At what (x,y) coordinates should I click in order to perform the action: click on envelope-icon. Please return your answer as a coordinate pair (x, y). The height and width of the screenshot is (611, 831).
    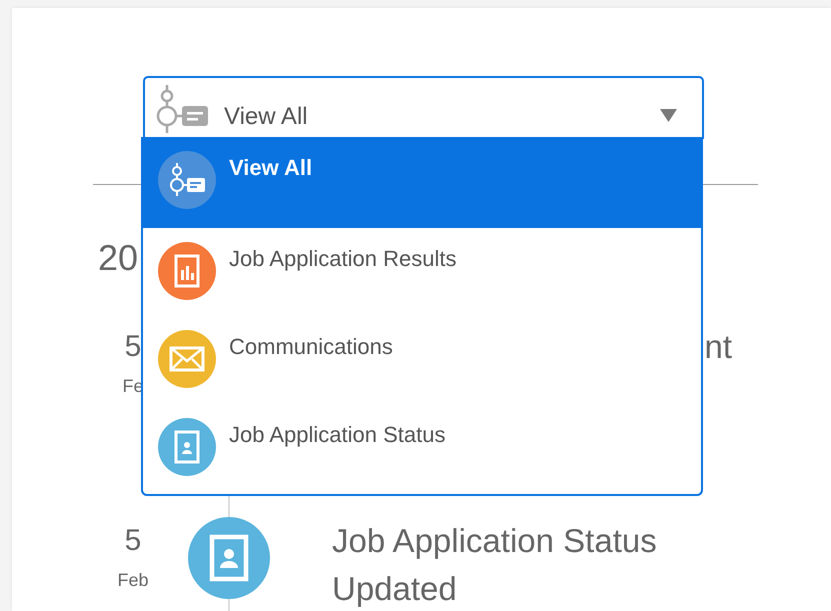
    Looking at the image, I should click on (187, 359).